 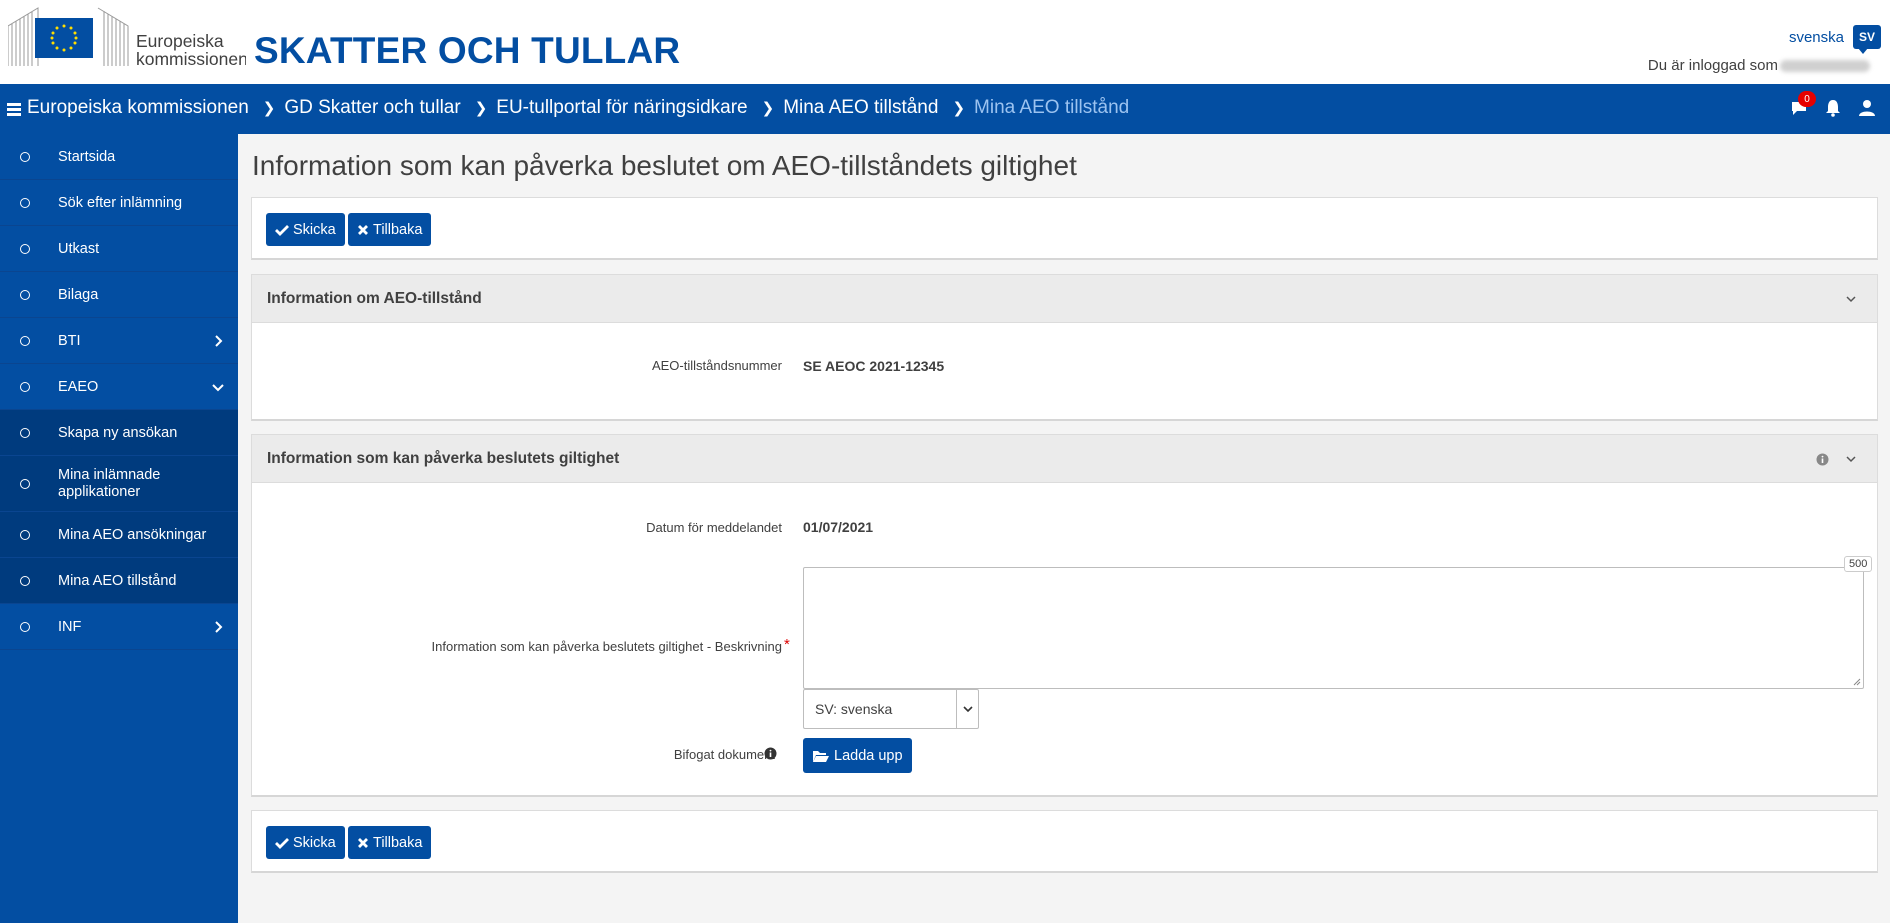 I want to click on navbar-icons: 0, so click(x=1833, y=104).